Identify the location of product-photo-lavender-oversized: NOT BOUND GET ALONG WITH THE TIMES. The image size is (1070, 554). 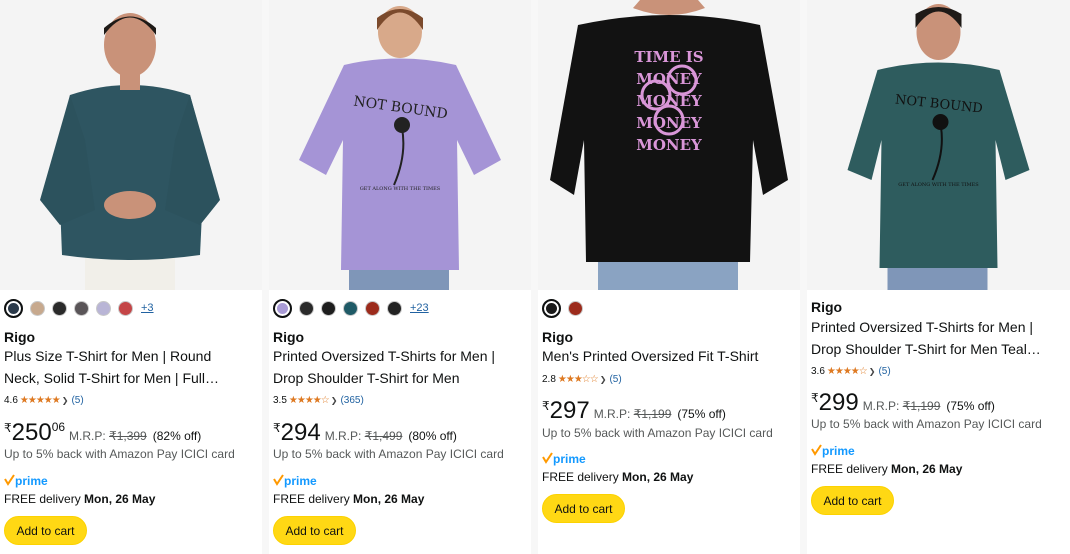
(400, 145).